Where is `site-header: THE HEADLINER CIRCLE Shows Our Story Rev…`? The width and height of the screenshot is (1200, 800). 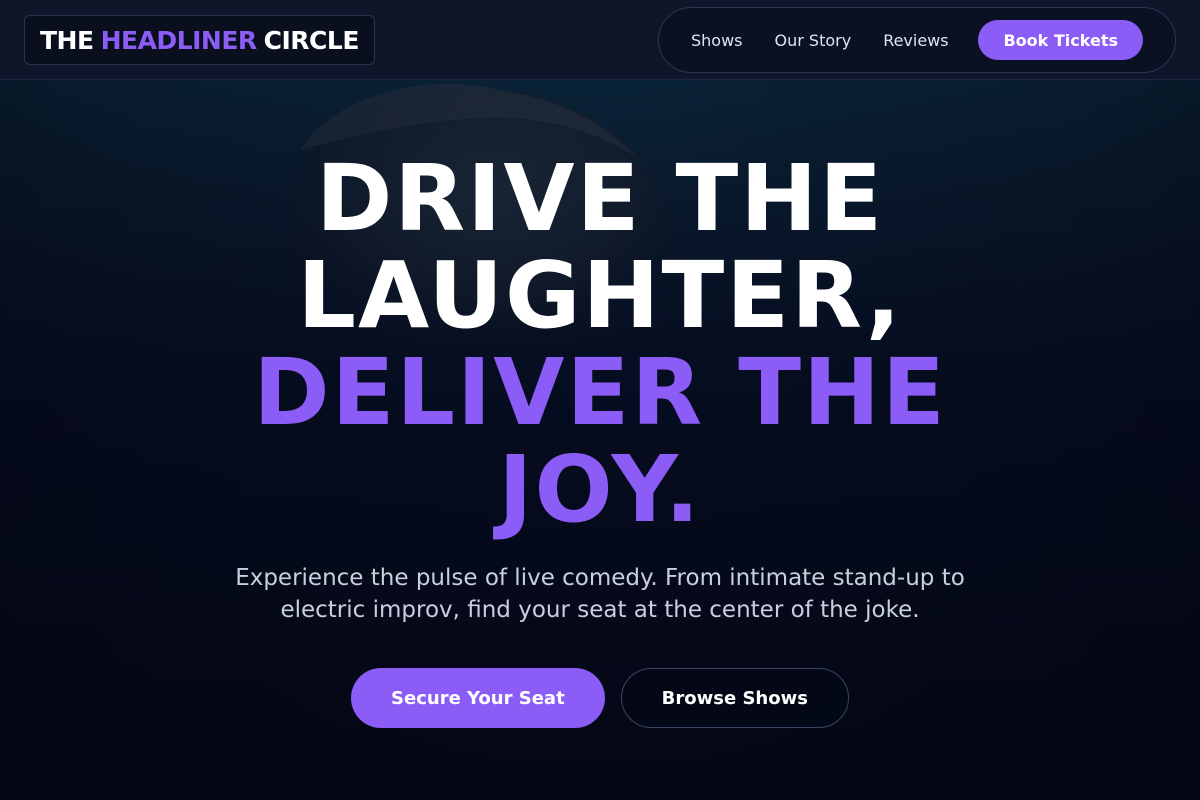 site-header: THE HEADLINER CIRCLE Shows Our Story Rev… is located at coordinates (600, 40).